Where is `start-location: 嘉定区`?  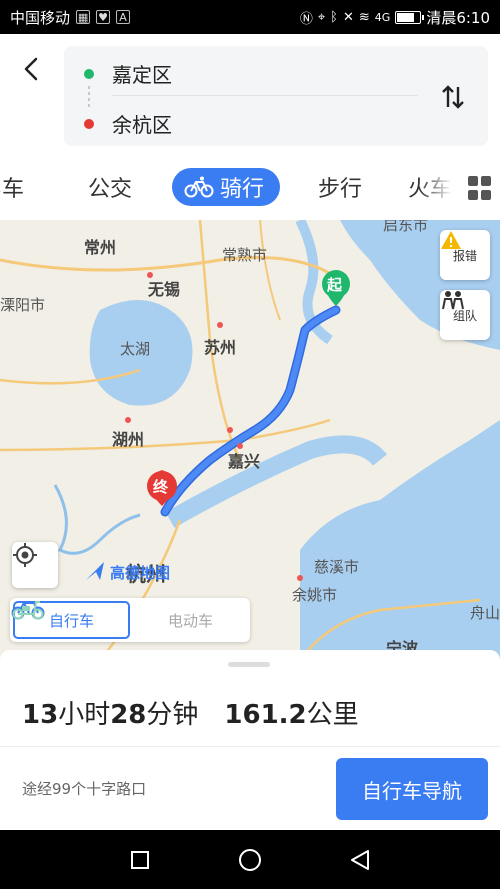 start-location: 嘉定区 is located at coordinates (128, 73).